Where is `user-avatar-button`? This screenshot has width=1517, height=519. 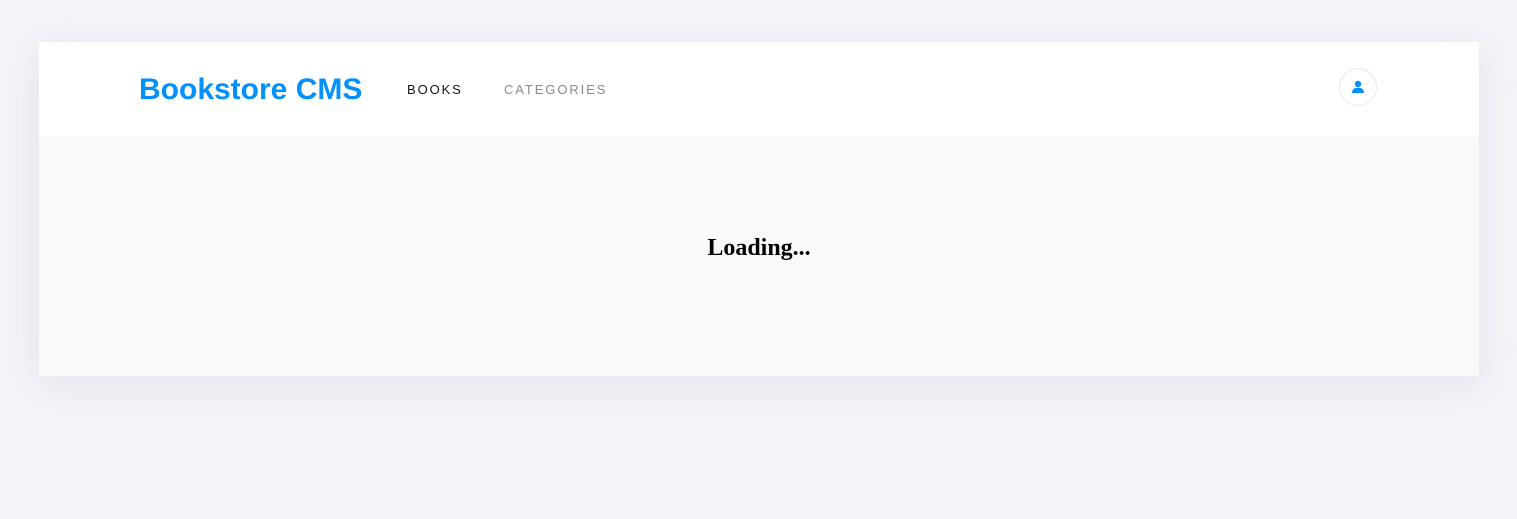 user-avatar-button is located at coordinates (1358, 87).